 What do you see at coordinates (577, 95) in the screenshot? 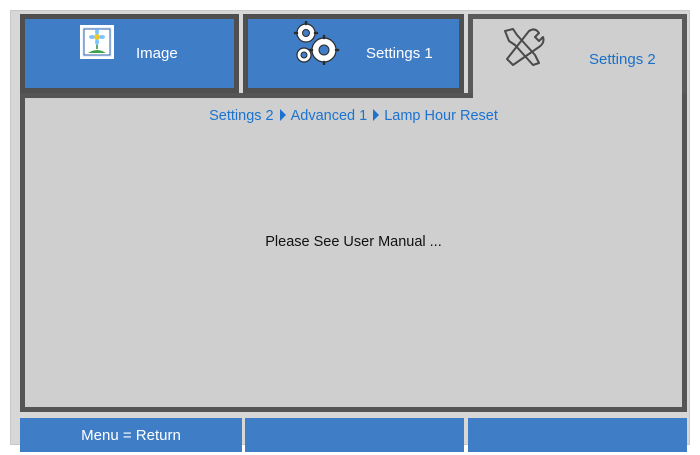
I see `active-tab-joiner` at bounding box center [577, 95].